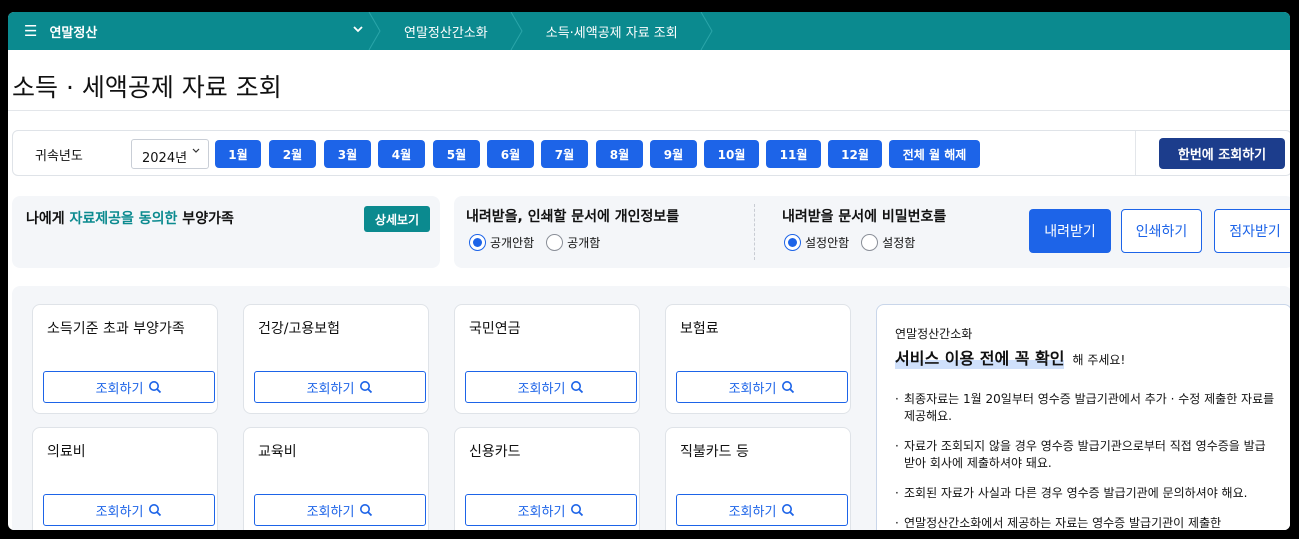  I want to click on card-insurance-premium: 보험료 조회하기, so click(758, 359).